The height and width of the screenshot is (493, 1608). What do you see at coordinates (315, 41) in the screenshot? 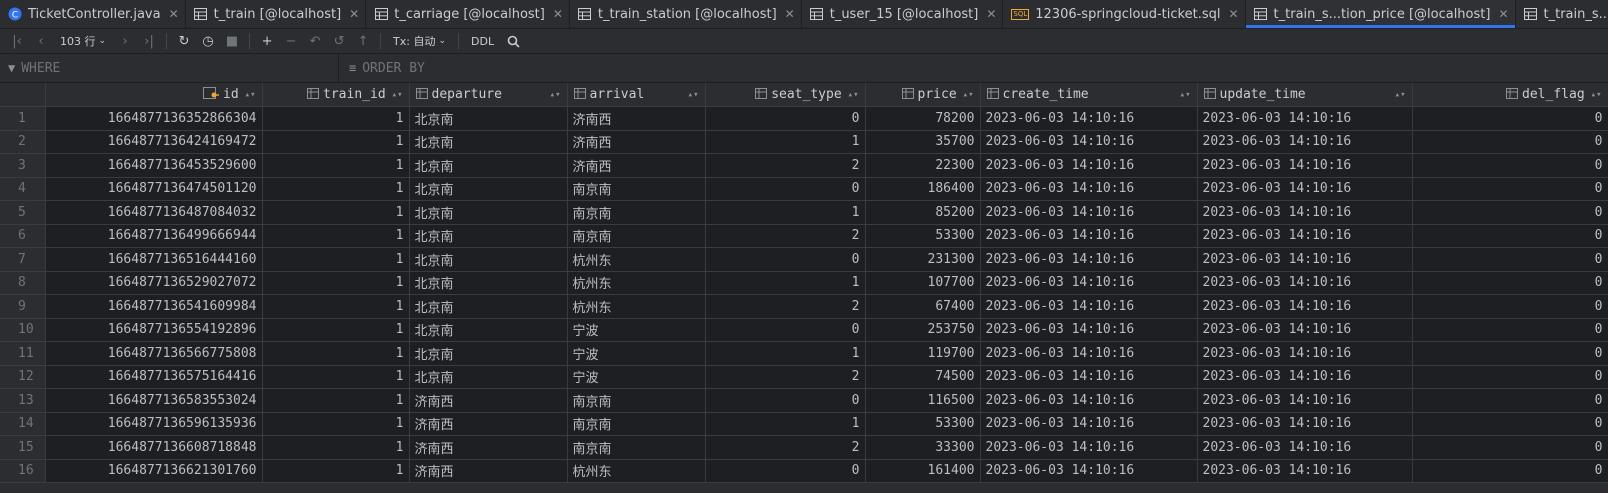
I see `revert-icon: ↶` at bounding box center [315, 41].